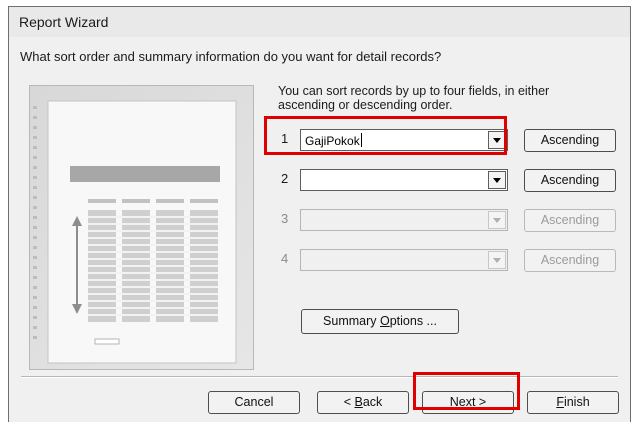 The height and width of the screenshot is (426, 635). I want to click on sort-number-2: 2, so click(285, 178).